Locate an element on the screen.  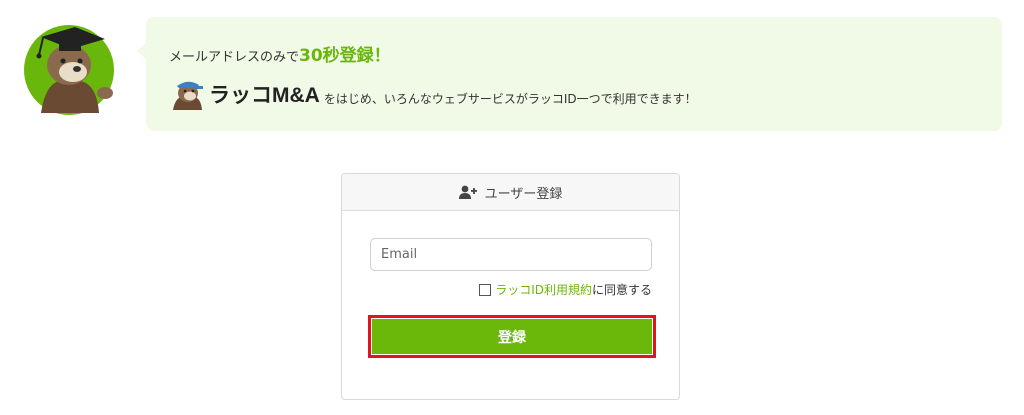
terms-link: ラッコID利用規約 is located at coordinates (543, 289).